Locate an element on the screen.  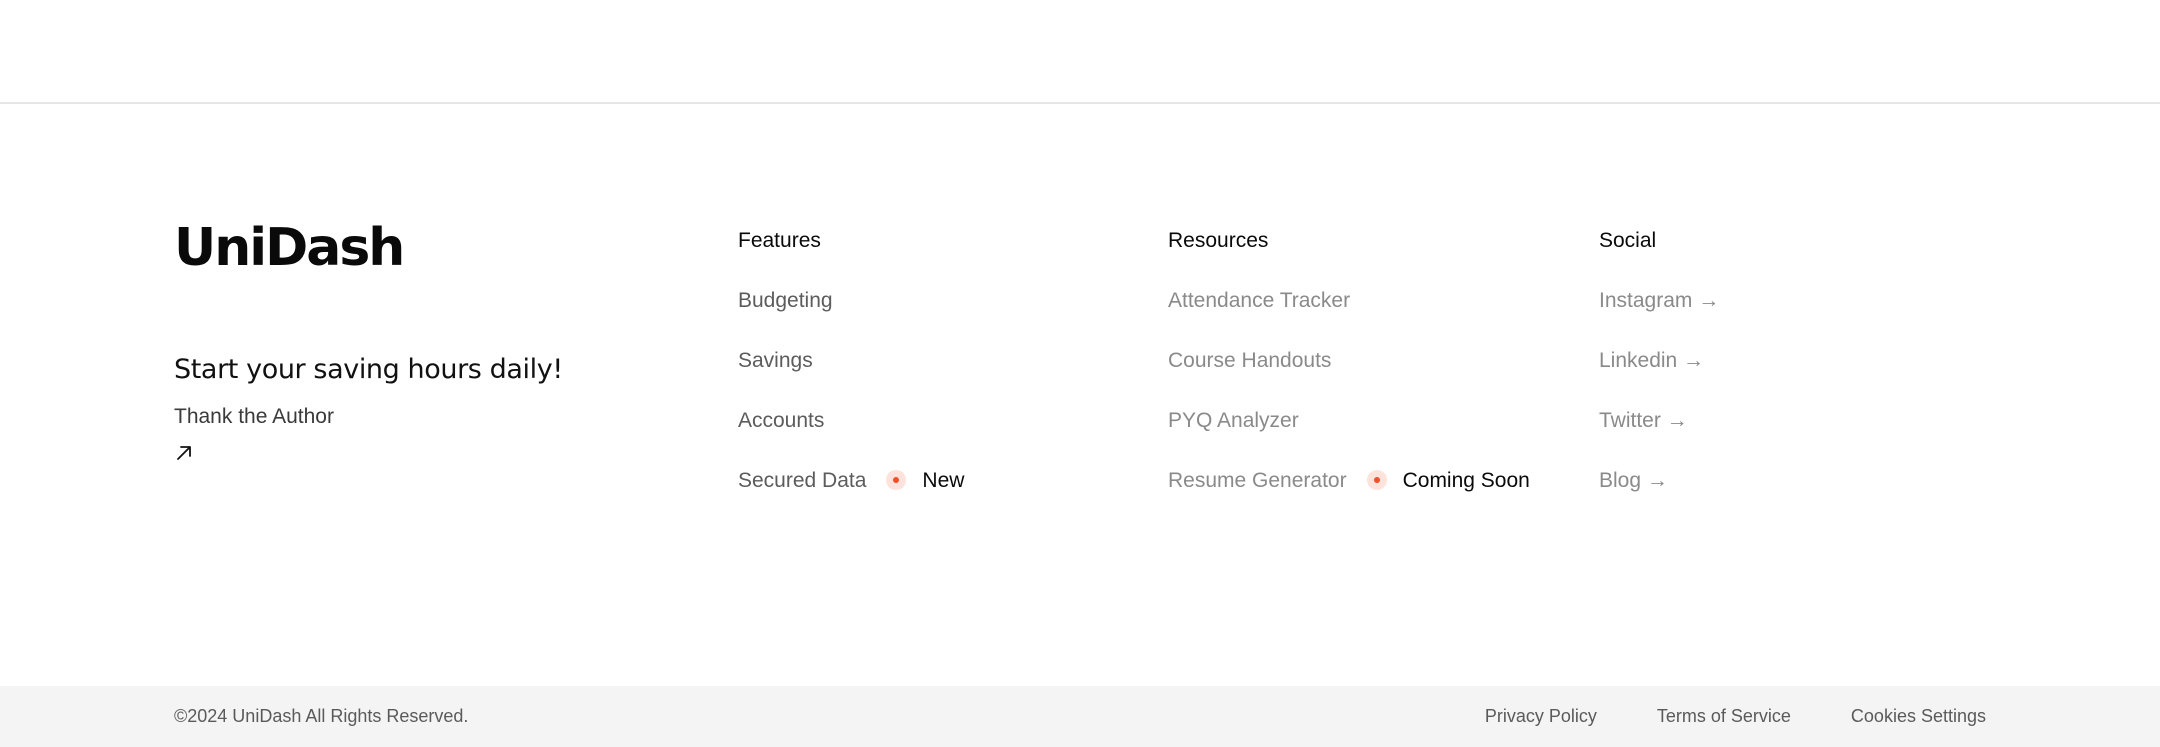
list-item: Blog → is located at coordinates (1659, 480).